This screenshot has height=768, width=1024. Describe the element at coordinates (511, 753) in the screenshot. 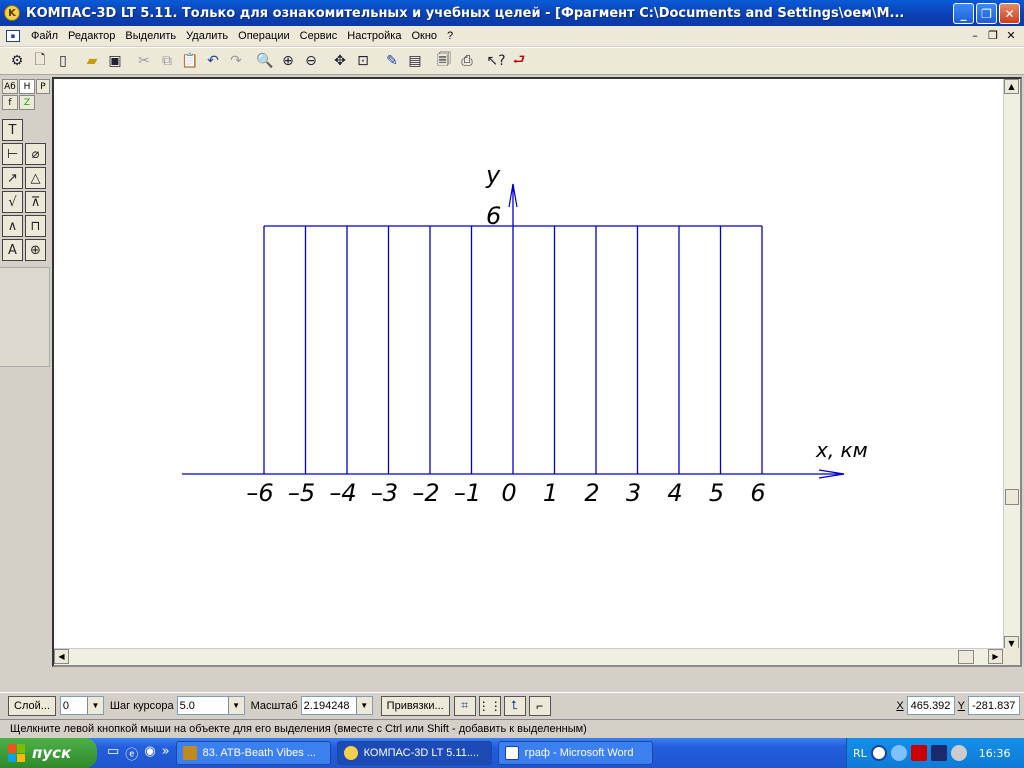

I see `word-icon` at that location.